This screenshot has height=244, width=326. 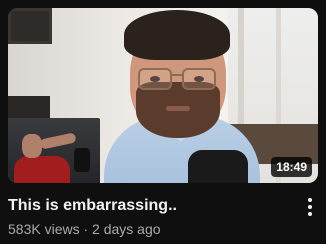 I want to click on glasses-bridge, so click(x=177, y=75).